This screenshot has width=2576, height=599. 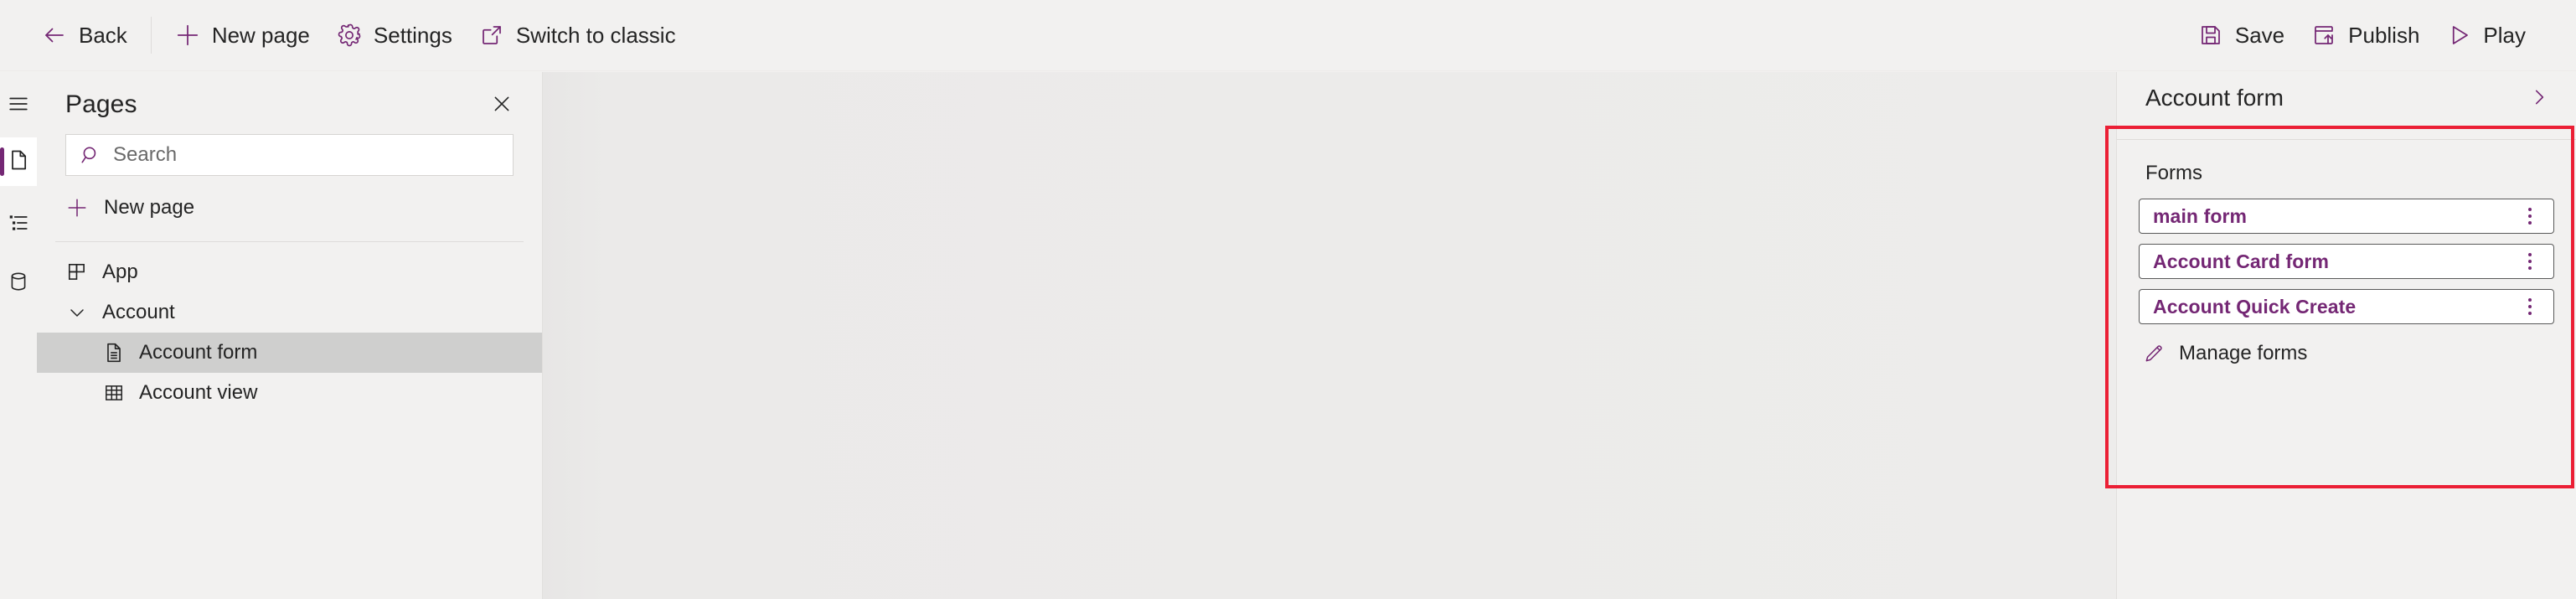 I want to click on search-container, so click(x=289, y=148).